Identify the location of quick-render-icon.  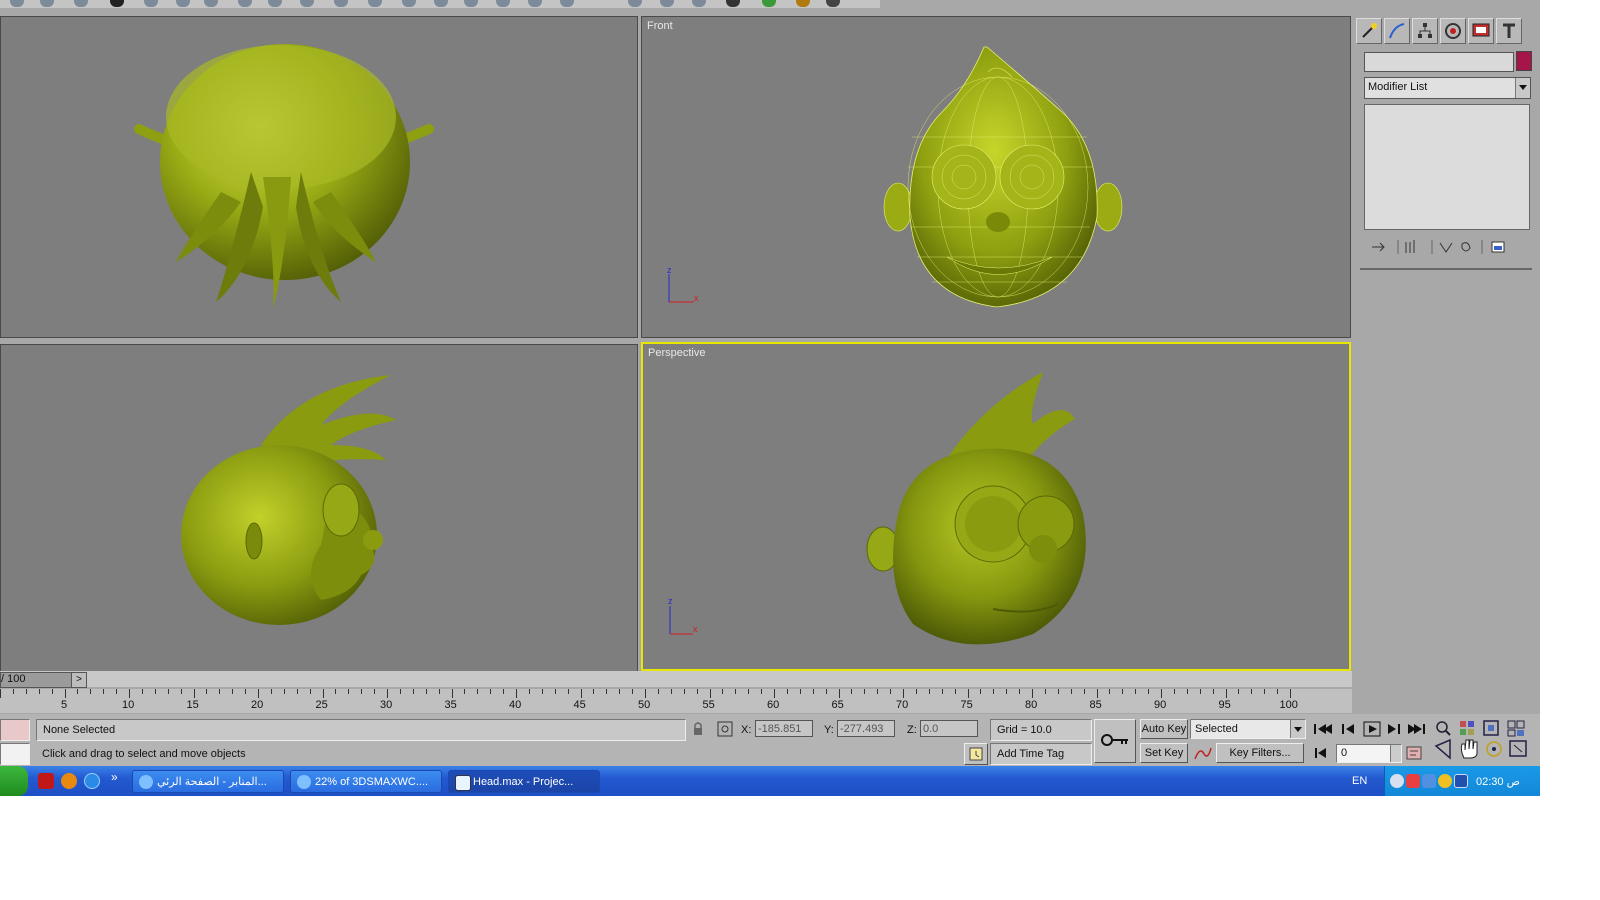
(803, 3).